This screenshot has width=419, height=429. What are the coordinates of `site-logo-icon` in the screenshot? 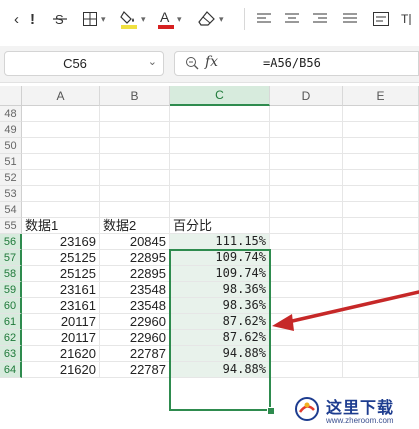 It's located at (307, 409).